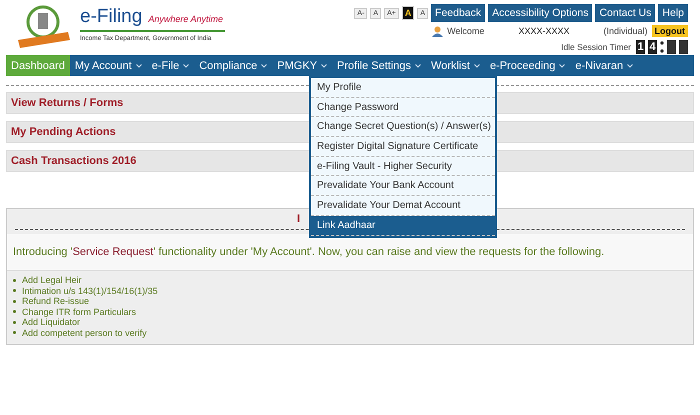 The image size is (700, 415). What do you see at coordinates (640, 47) in the screenshot?
I see `timer-digit: 1` at bounding box center [640, 47].